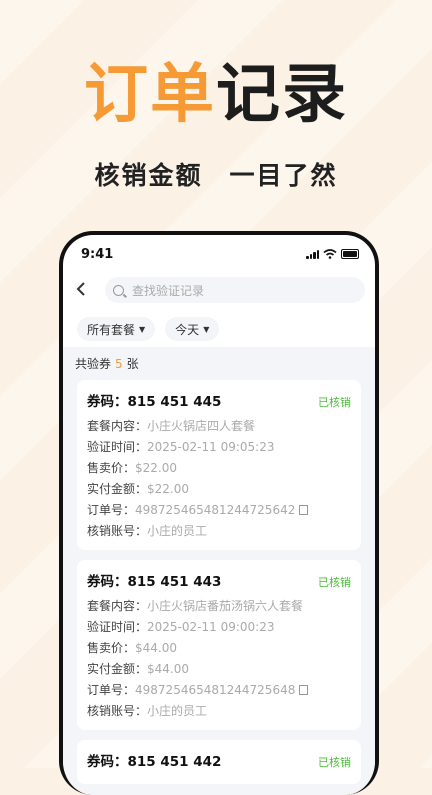  I want to click on voucher-code: 券码：815 451 442, so click(219, 760).